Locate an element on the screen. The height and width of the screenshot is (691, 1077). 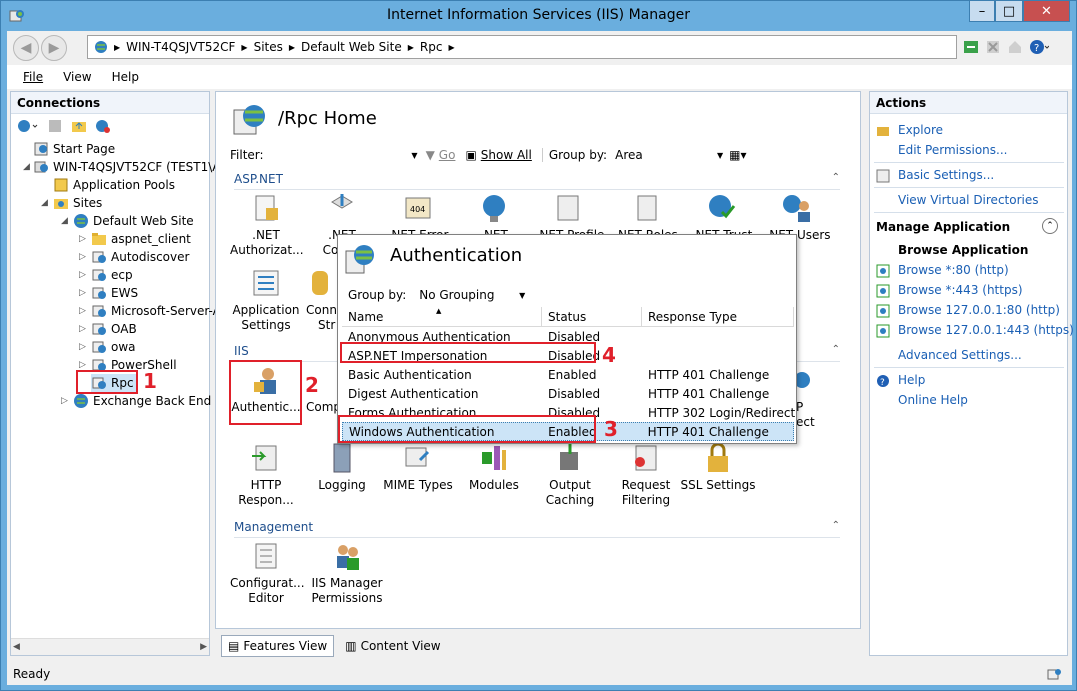
feature-configuration-editor: Configurat... Editor is located at coordinates (267, 573).